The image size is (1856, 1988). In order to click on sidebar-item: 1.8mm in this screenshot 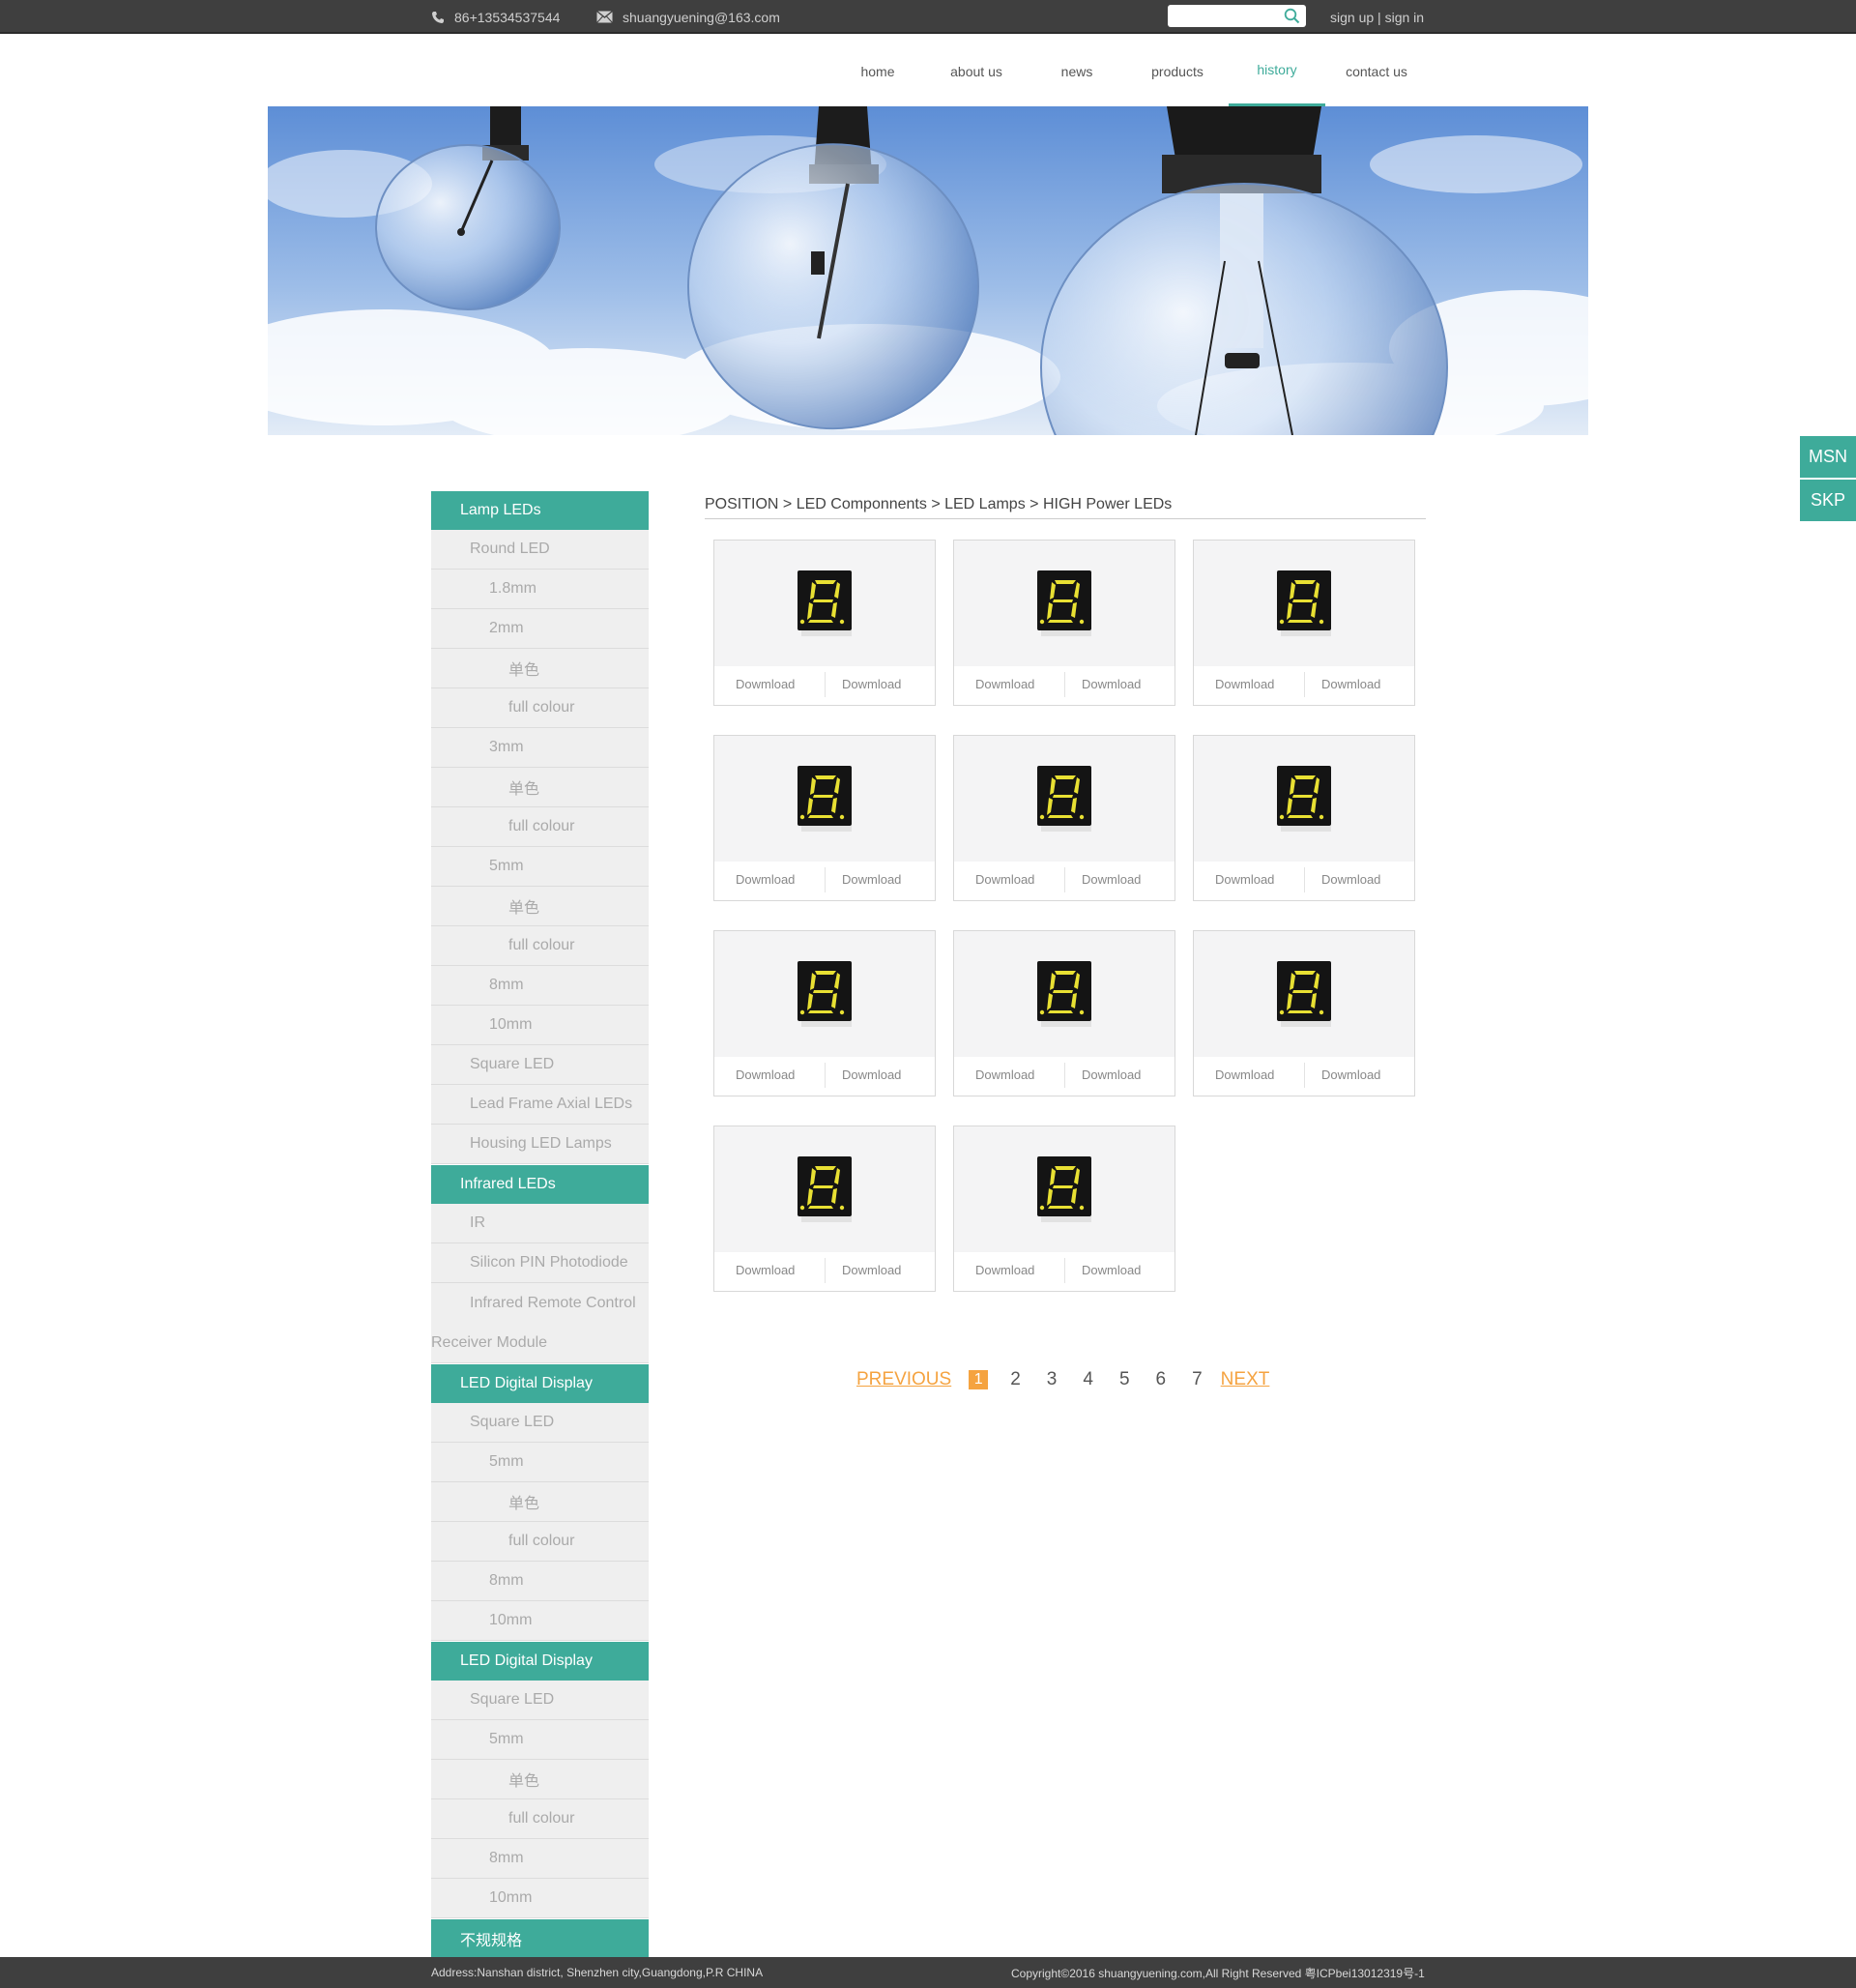, I will do `click(540, 589)`.